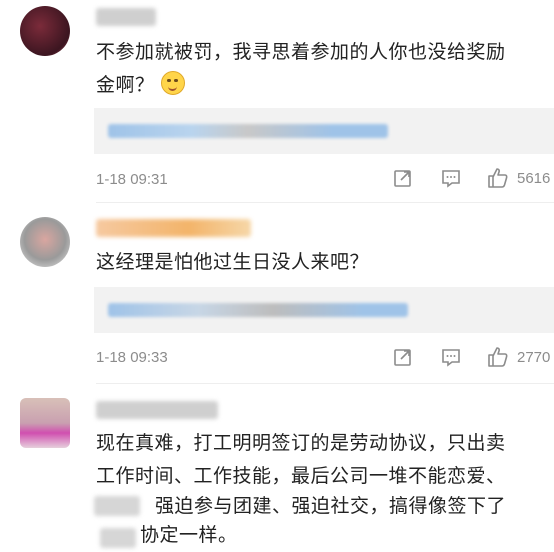 This screenshot has width=554, height=552. Describe the element at coordinates (301, 52) in the screenshot. I see `comment-text-line-1: 不参加就被罚，我寻思着参加的人你也没给奖励` at that location.